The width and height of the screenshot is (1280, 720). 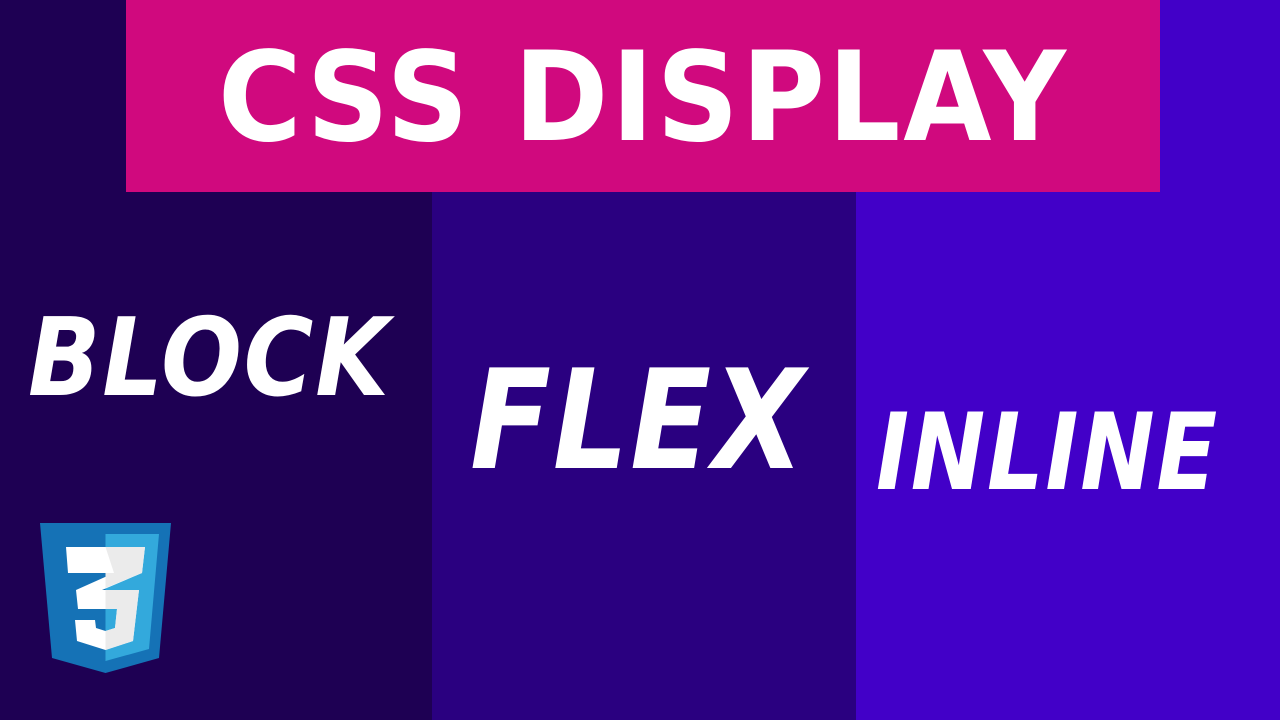 I want to click on block-label: BLOCK, so click(x=209, y=358).